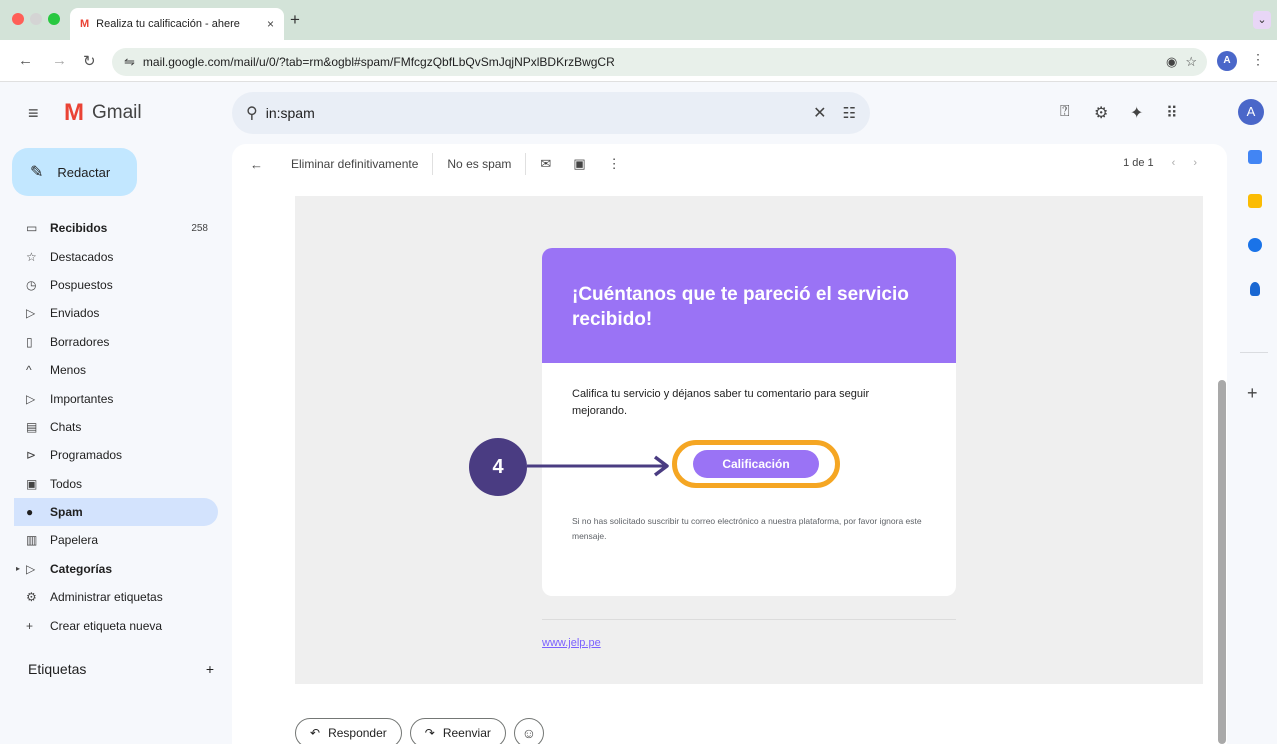 This screenshot has height=744, width=1277. Describe the element at coordinates (59, 60) in the screenshot. I see `forward-arrow-icon: →` at that location.